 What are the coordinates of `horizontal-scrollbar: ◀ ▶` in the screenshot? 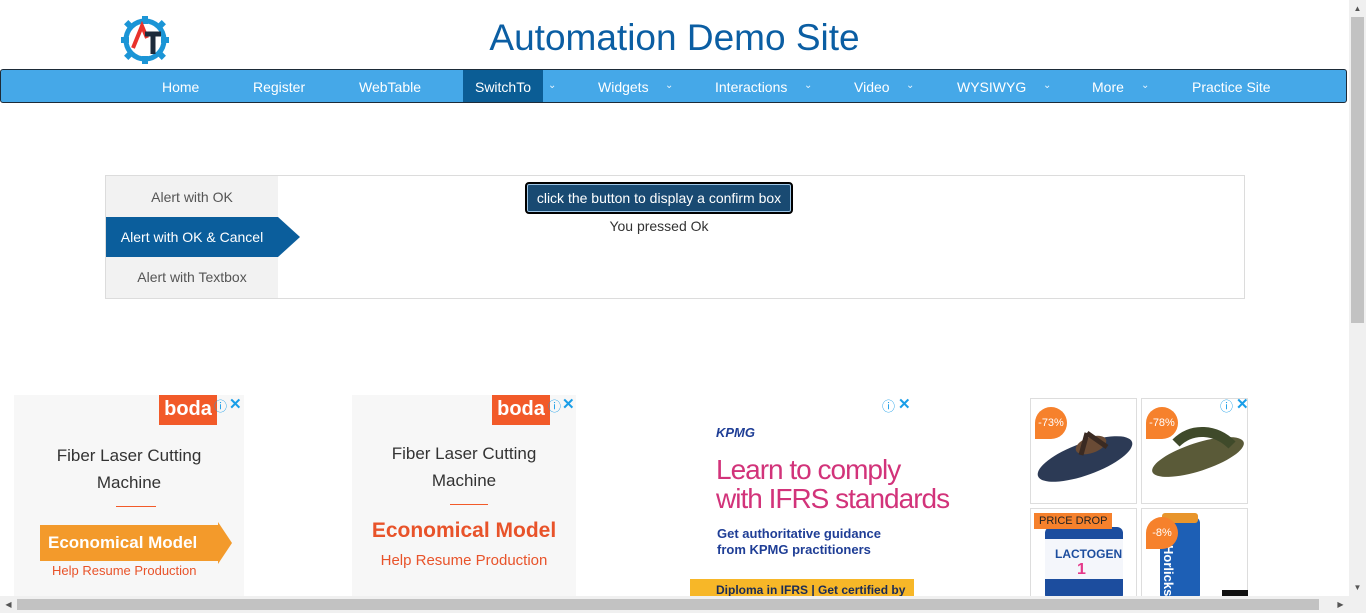 It's located at (674, 604).